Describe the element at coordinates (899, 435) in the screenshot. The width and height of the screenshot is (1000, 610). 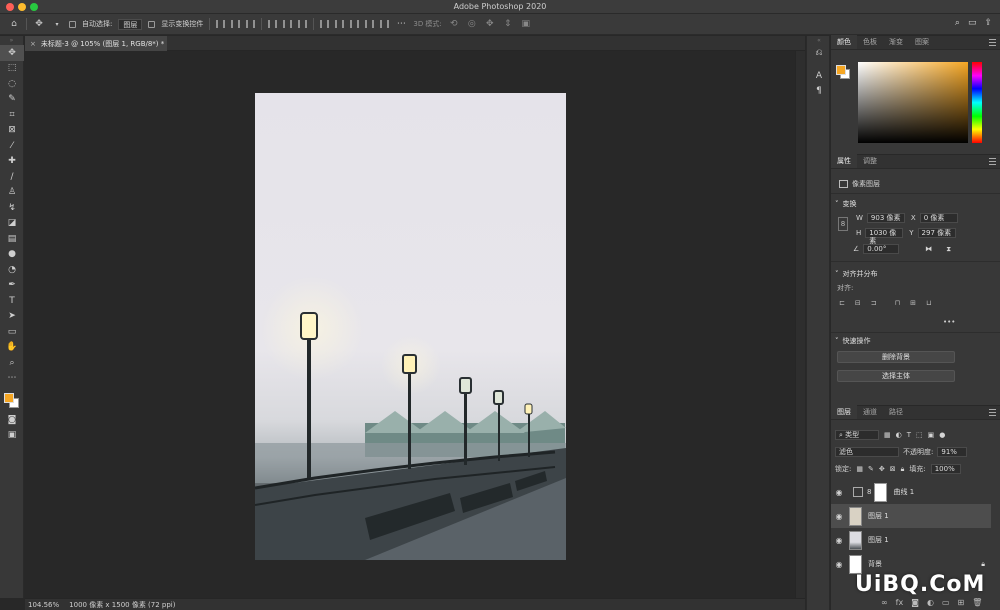
I see `filter-adjustment-icon: ◐` at that location.